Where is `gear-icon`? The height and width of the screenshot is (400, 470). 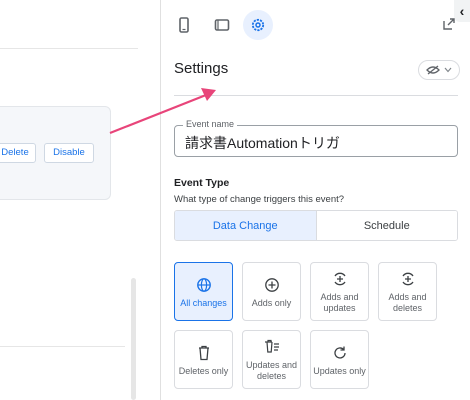 gear-icon is located at coordinates (258, 25).